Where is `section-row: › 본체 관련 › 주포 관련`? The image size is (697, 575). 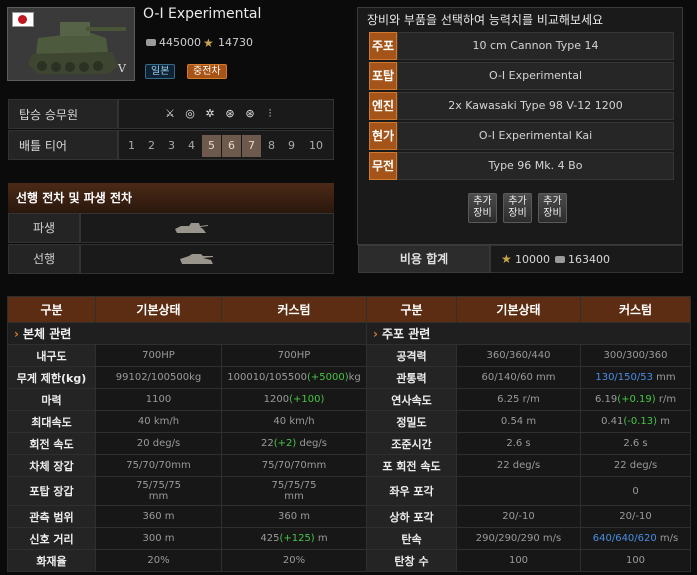
section-row: › 본체 관련 › 주포 관련 is located at coordinates (349, 333).